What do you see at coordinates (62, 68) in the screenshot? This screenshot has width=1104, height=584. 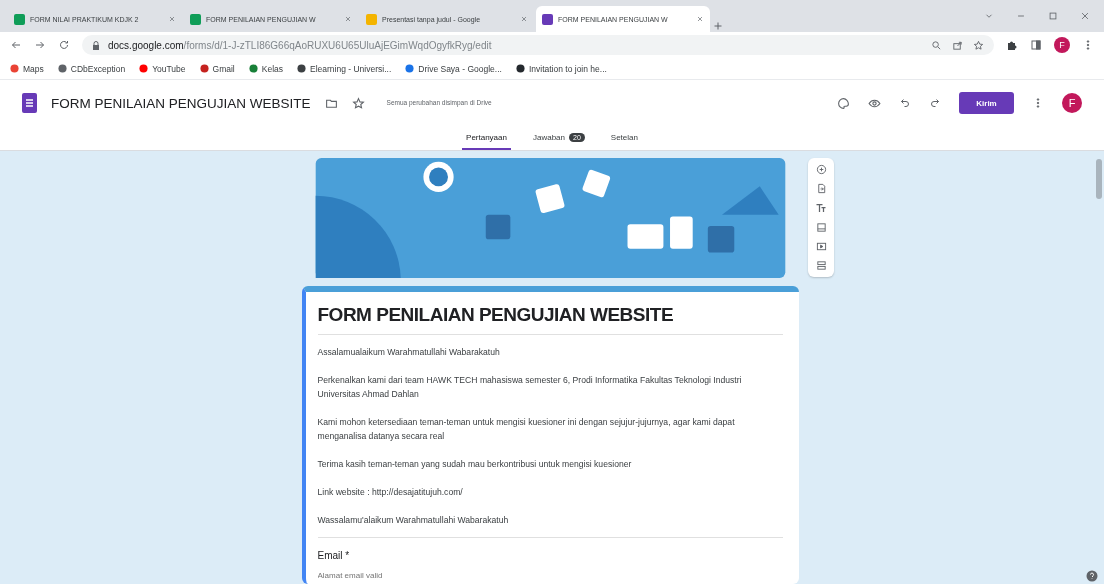 I see `globe-icon` at bounding box center [62, 68].